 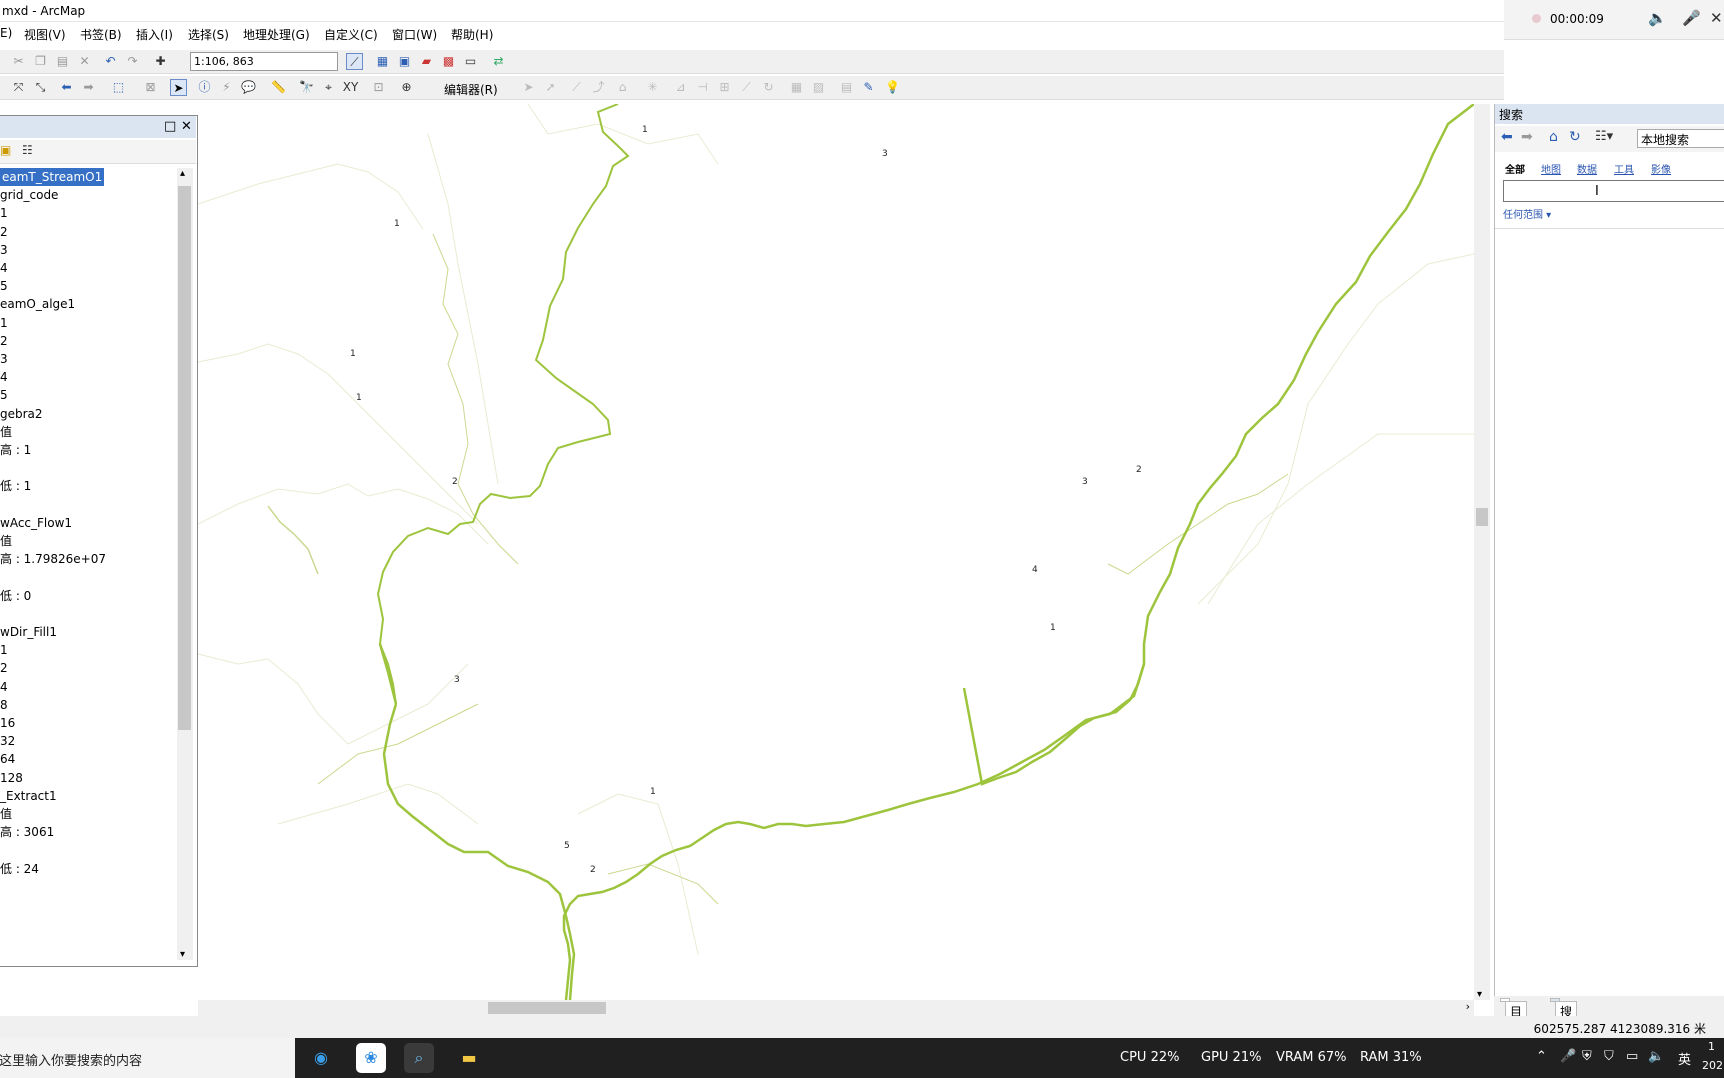 What do you see at coordinates (29, 195) in the screenshot?
I see `toc-item: grid_code` at bounding box center [29, 195].